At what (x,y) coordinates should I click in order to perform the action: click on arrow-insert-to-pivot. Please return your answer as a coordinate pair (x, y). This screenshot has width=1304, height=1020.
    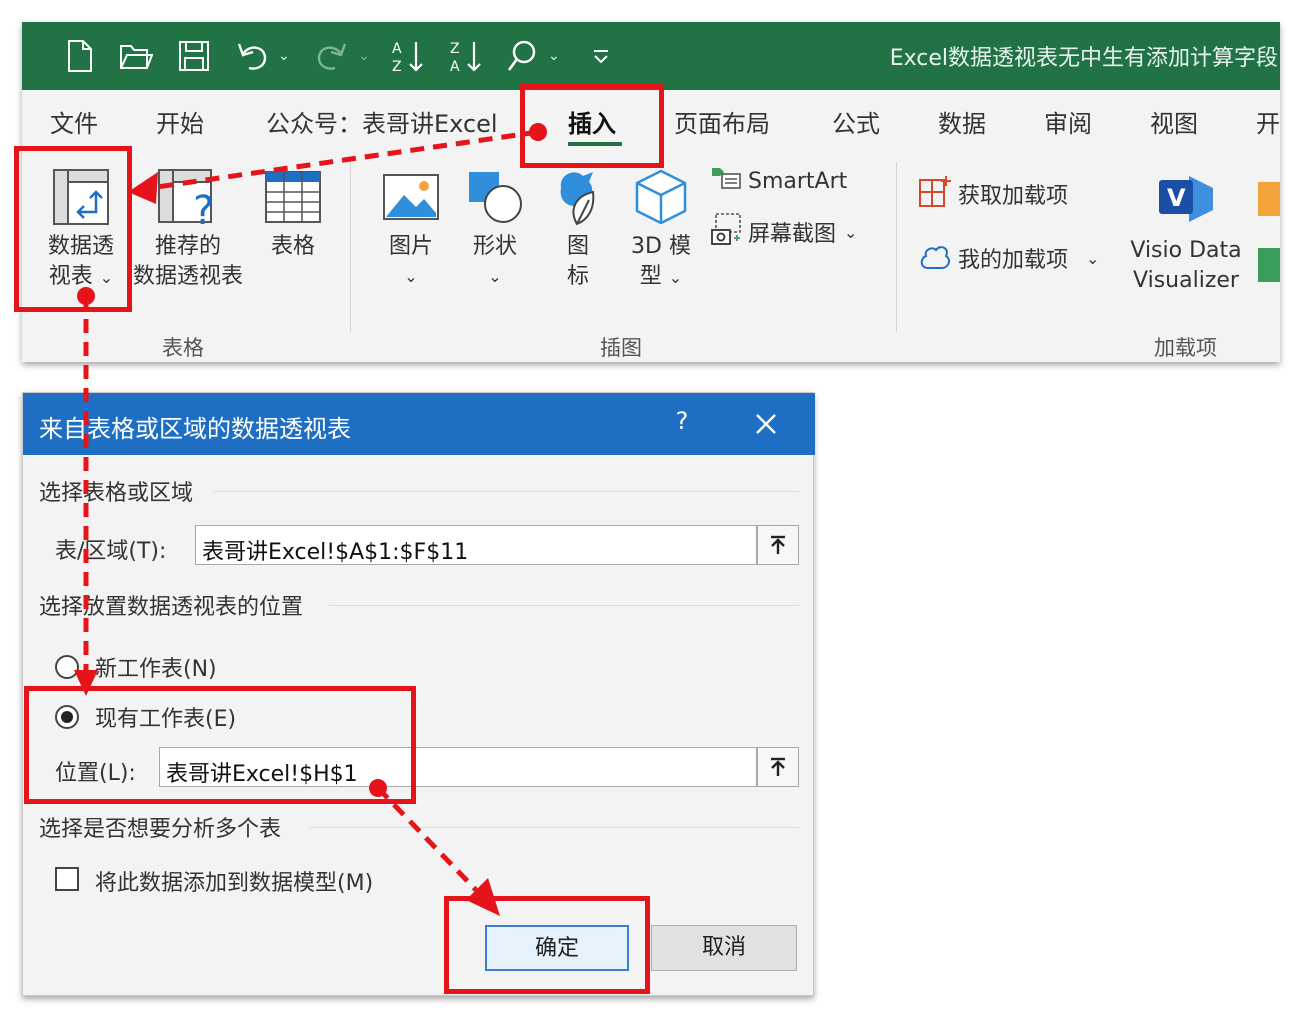
    Looking at the image, I should click on (337, 163).